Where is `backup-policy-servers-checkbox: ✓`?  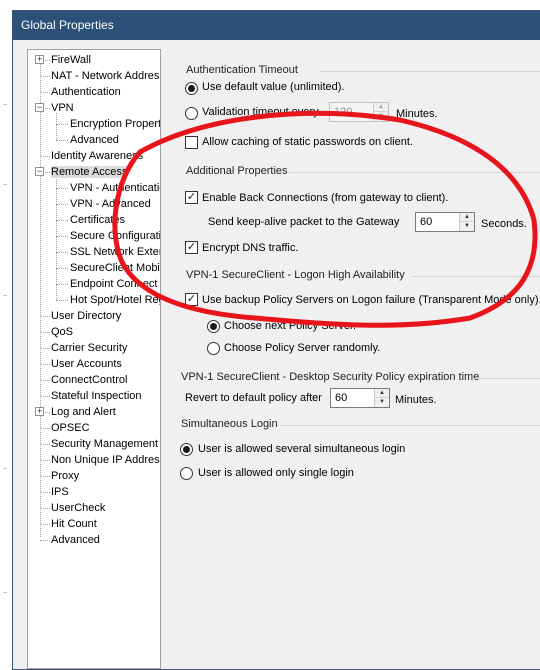
backup-policy-servers-checkbox: ✓ is located at coordinates (191, 299).